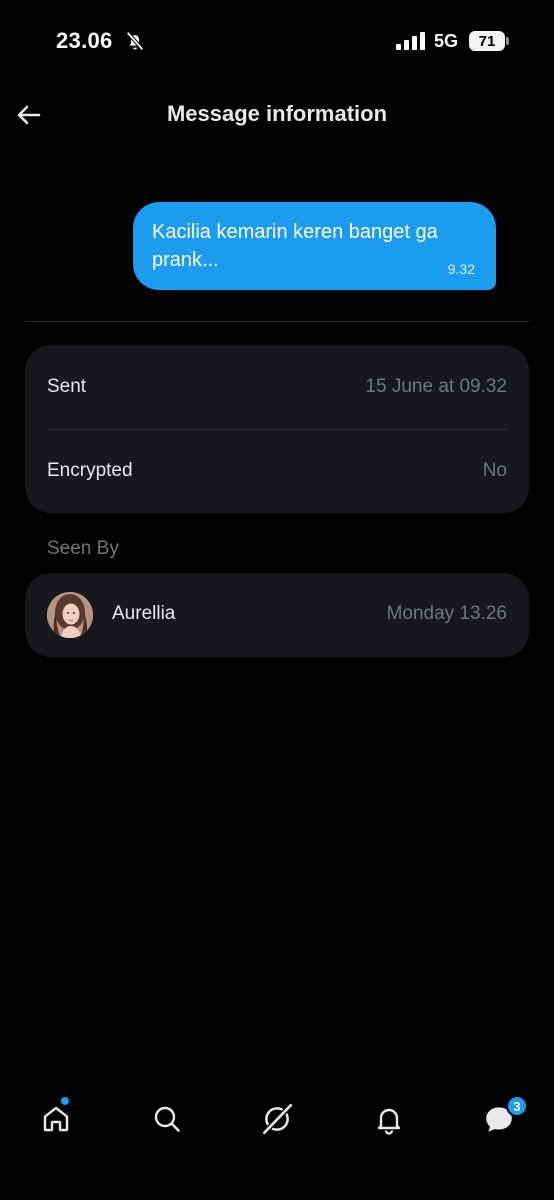  I want to click on encrypted-label: Encrypted, so click(90, 470).